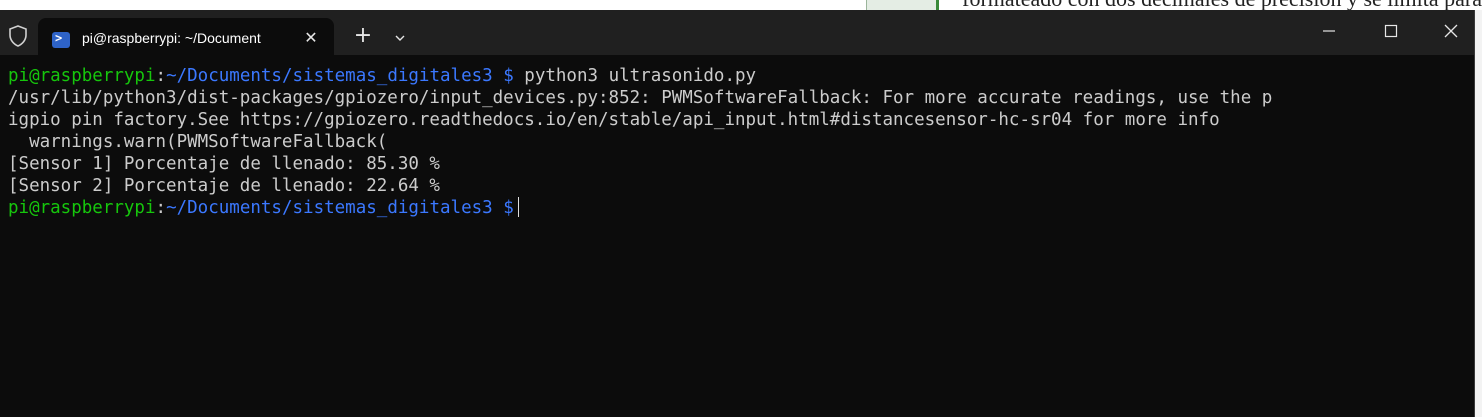  I want to click on shield-icon, so click(18, 36).